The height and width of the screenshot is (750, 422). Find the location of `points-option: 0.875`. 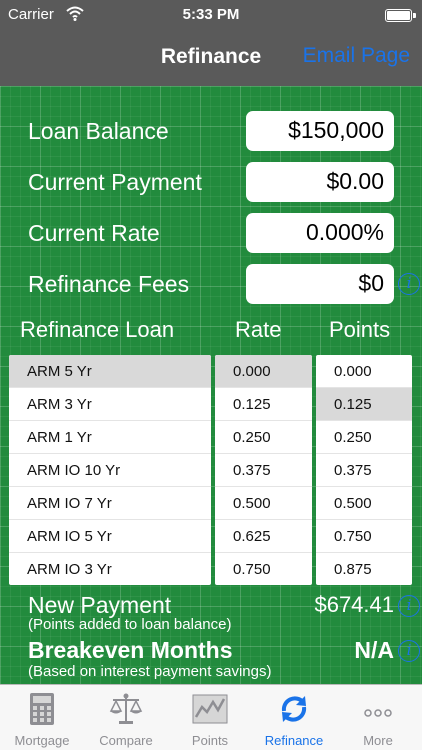

points-option: 0.875 is located at coordinates (364, 569).